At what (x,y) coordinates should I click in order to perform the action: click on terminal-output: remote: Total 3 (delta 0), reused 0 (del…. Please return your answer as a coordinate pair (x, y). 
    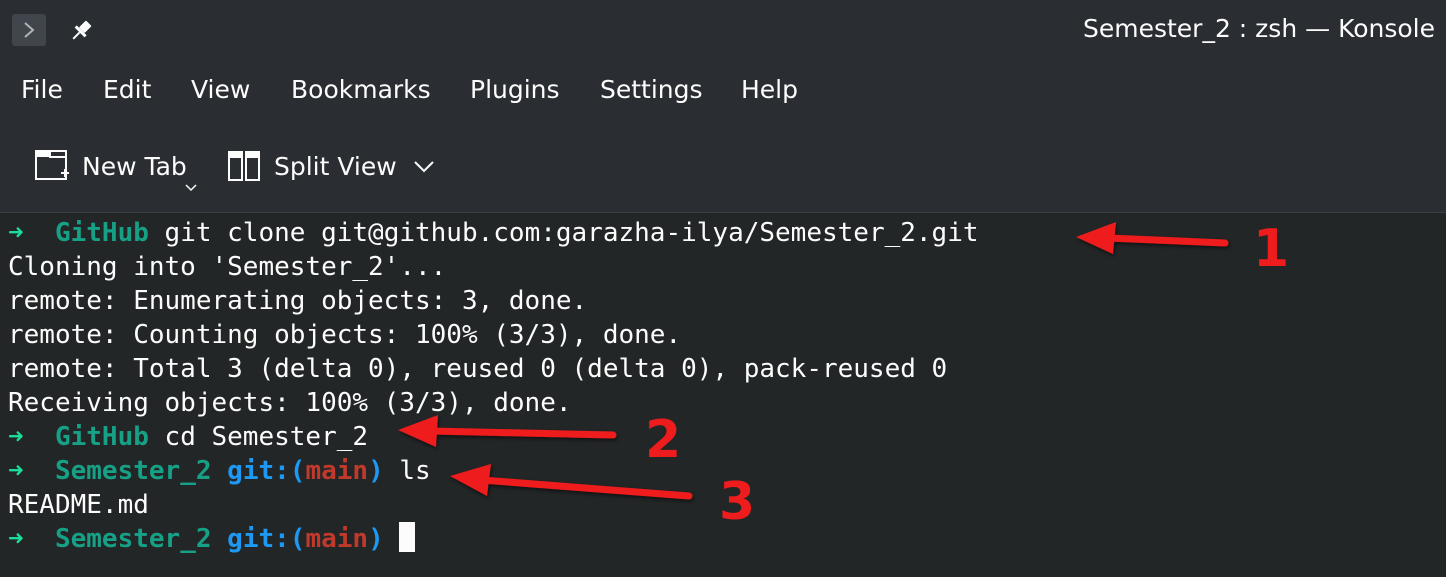
    Looking at the image, I should click on (478, 369).